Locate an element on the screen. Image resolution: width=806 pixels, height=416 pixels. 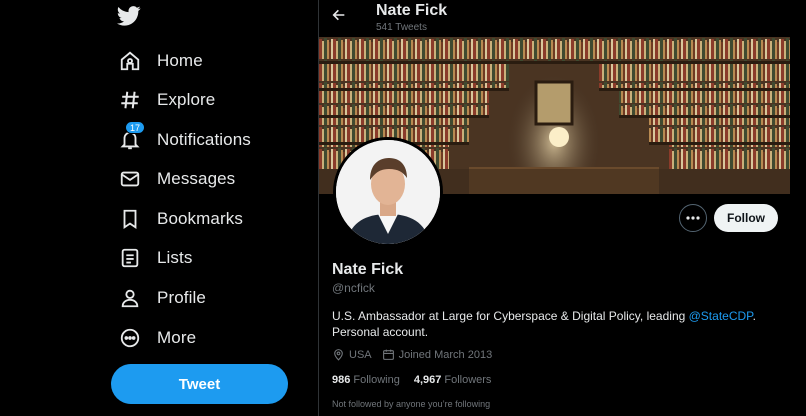
nav-item-notifications: 17 Notifications is located at coordinates (184, 139).